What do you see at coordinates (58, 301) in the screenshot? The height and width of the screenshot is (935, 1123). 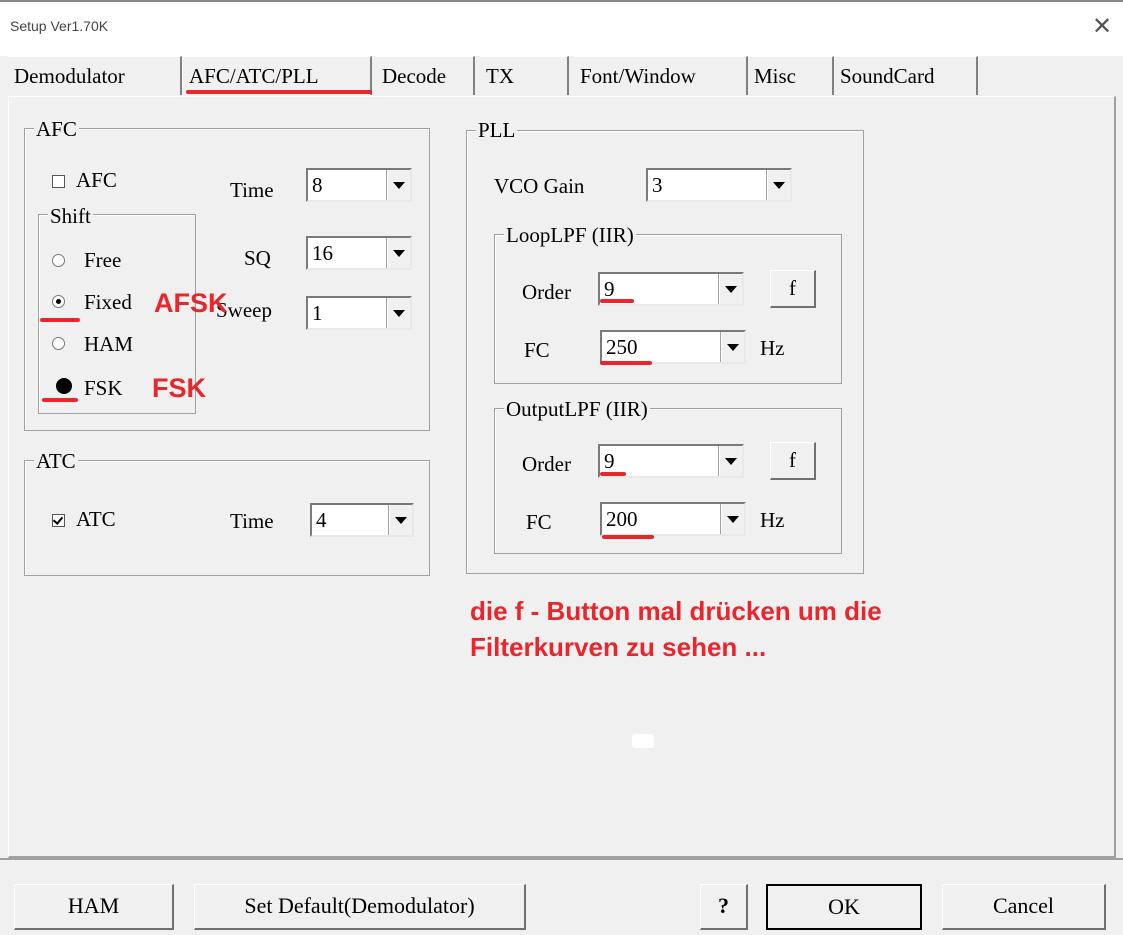 I see `shift-fixed-radio` at bounding box center [58, 301].